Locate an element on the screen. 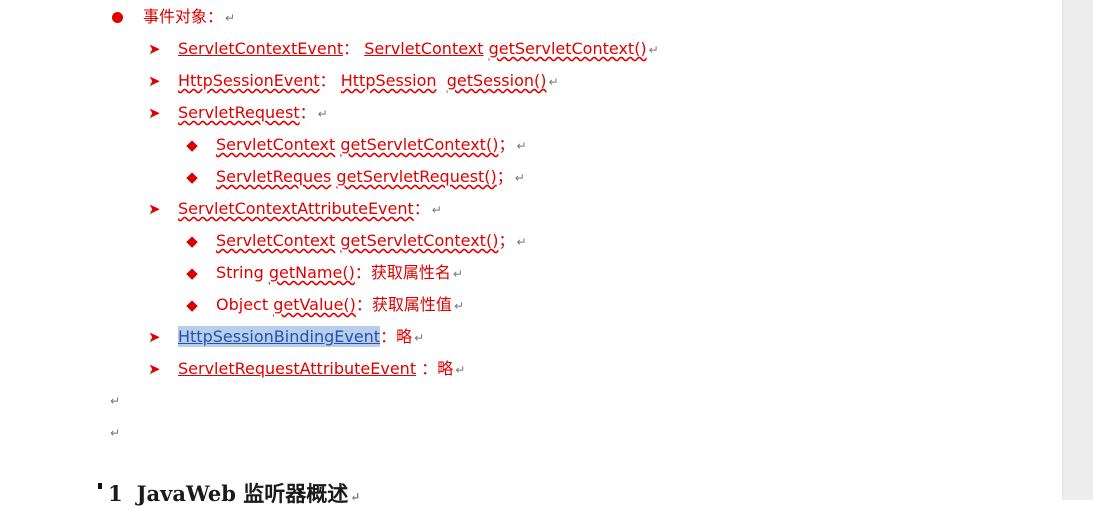 The width and height of the screenshot is (1093, 508). sub-item-servlet-reques: ◆ ServletReques getServletRequest()； ↵ is located at coordinates (355, 177).